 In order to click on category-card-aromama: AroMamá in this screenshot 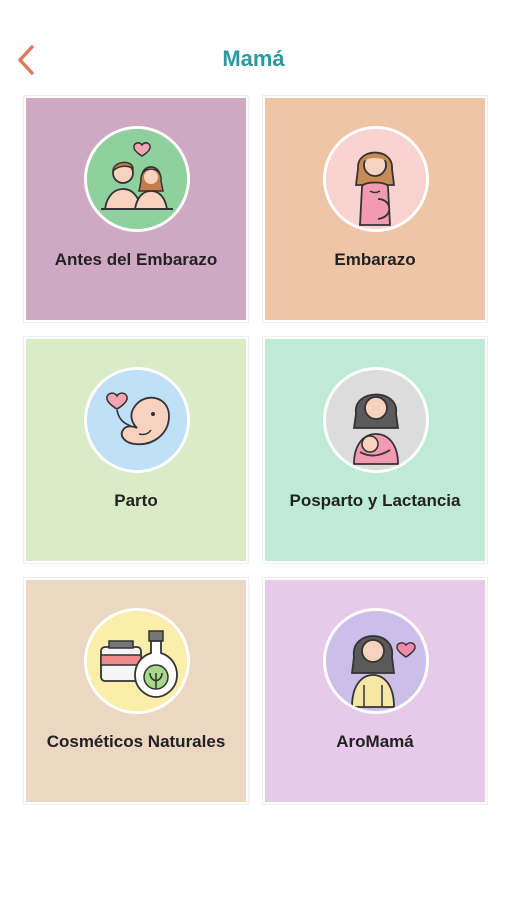, I will do `click(375, 691)`.